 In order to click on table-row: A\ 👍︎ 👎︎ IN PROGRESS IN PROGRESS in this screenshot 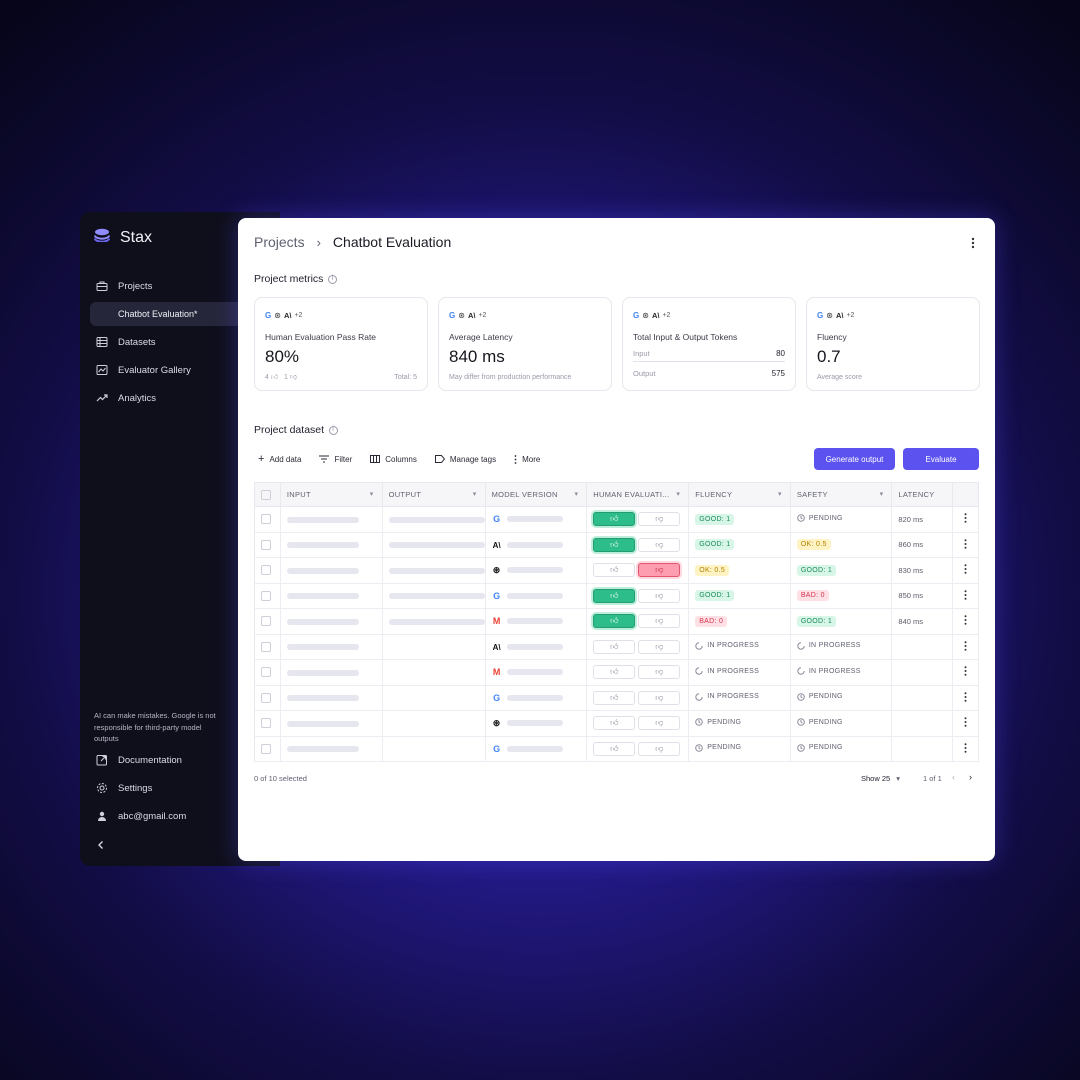, I will do `click(616, 647)`.